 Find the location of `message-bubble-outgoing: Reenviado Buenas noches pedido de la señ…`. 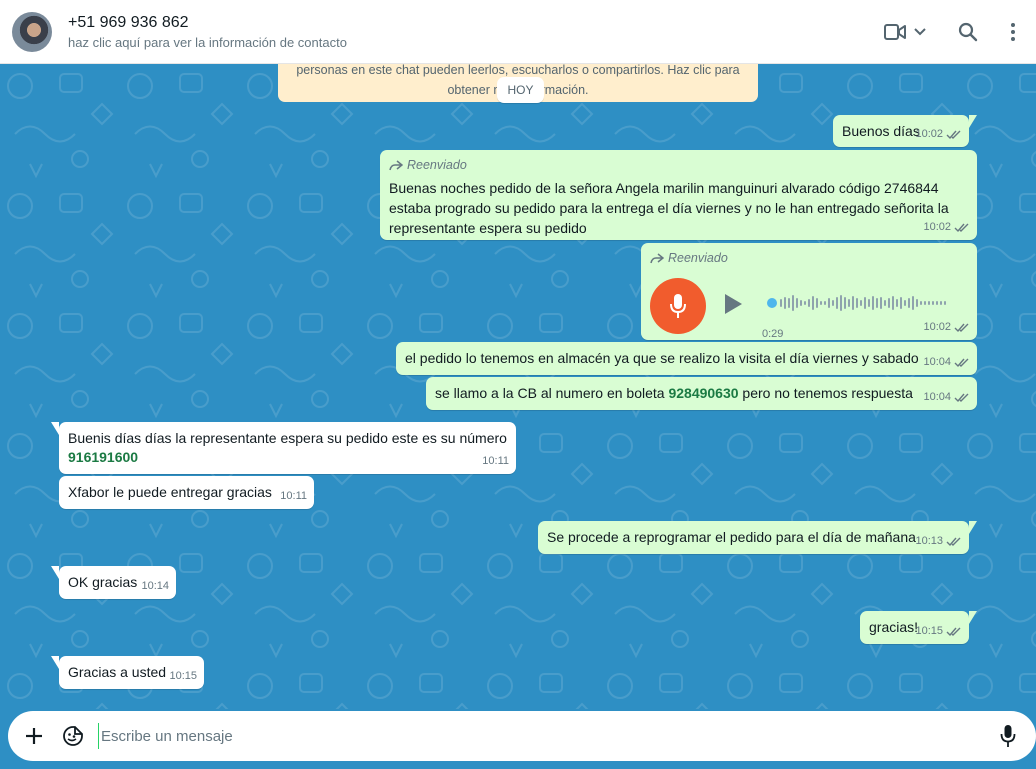

message-bubble-outgoing: Reenviado Buenas noches pedido de la señ… is located at coordinates (678, 195).